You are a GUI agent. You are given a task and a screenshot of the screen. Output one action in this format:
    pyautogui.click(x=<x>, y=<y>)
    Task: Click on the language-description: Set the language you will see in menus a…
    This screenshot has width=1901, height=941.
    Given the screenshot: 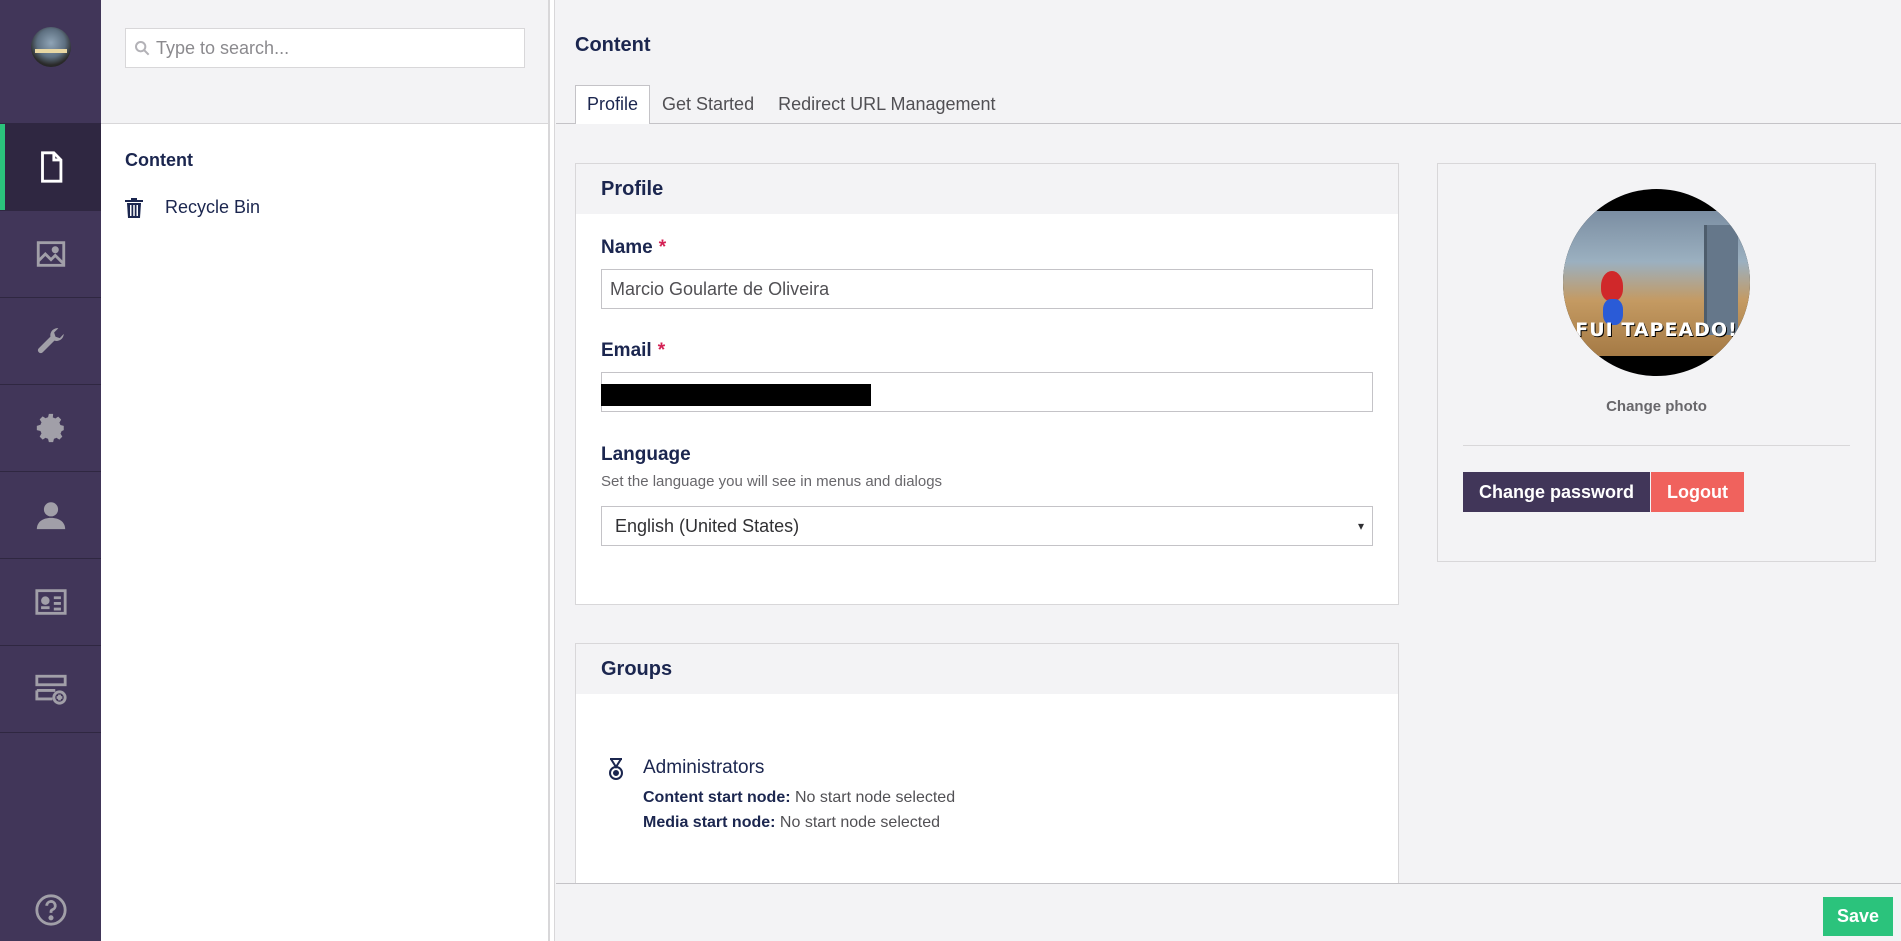 What is the action you would take?
    pyautogui.click(x=772, y=481)
    